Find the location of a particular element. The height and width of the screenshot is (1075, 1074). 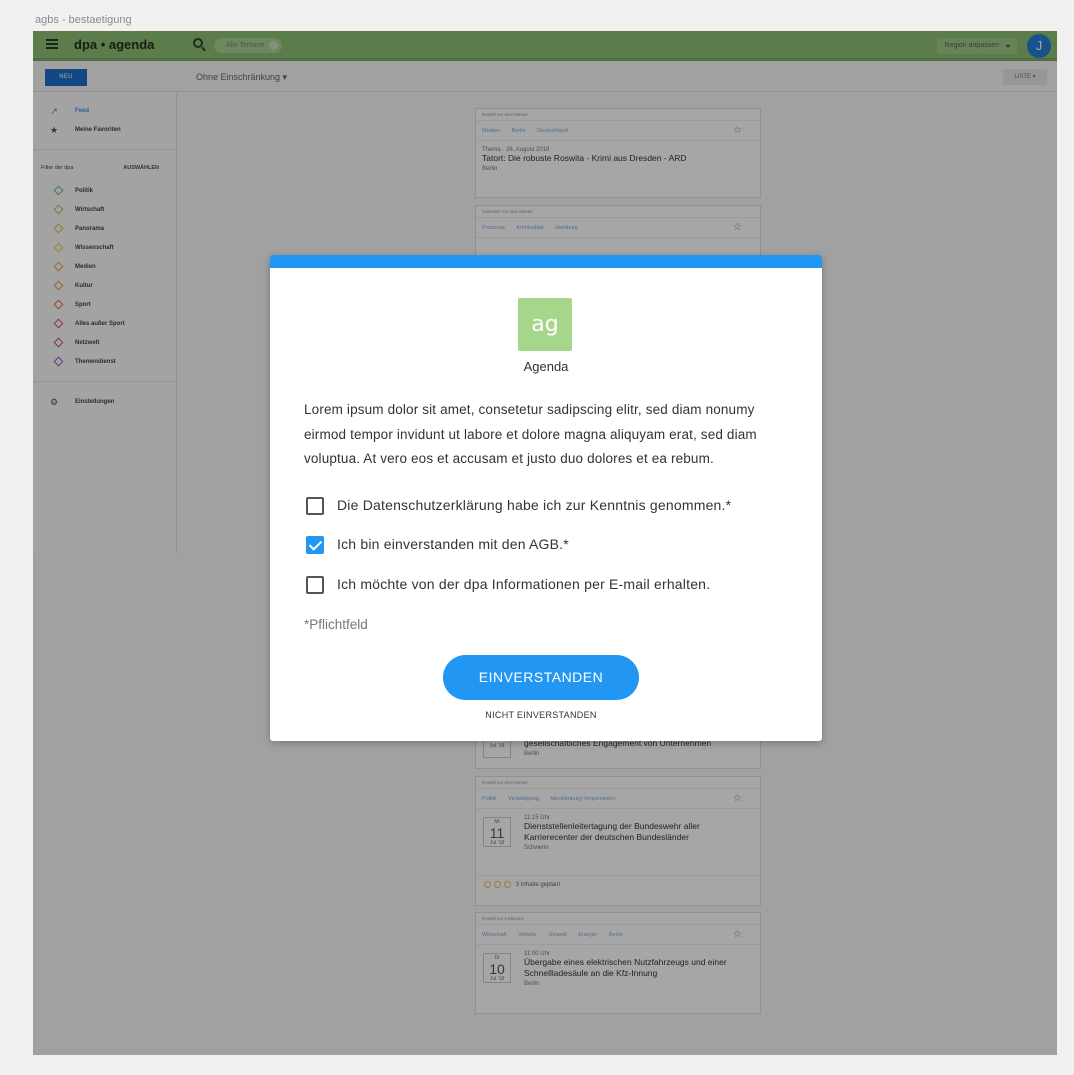

terms-checkbox-label: Ich bin einverstanden mit den AGB.* is located at coordinates (453, 544).